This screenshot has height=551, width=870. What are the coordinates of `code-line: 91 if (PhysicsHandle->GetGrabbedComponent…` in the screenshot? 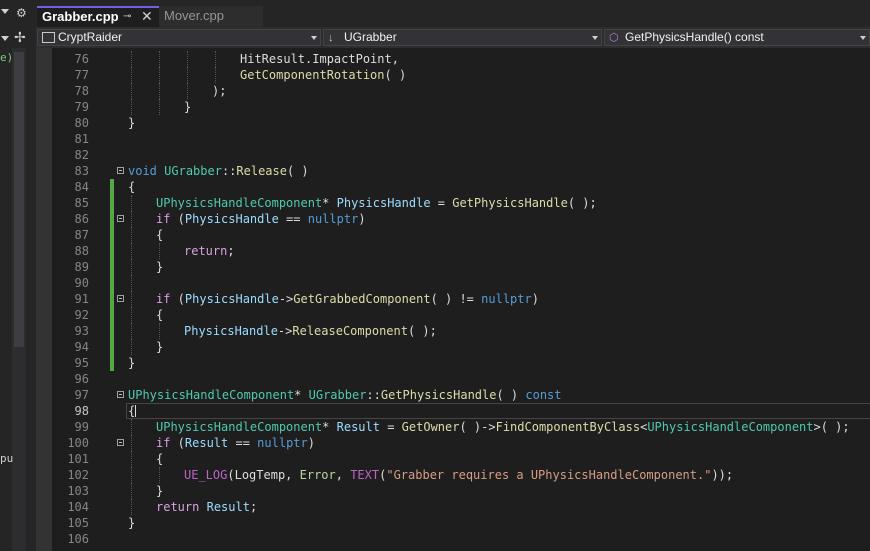 It's located at (453, 299).